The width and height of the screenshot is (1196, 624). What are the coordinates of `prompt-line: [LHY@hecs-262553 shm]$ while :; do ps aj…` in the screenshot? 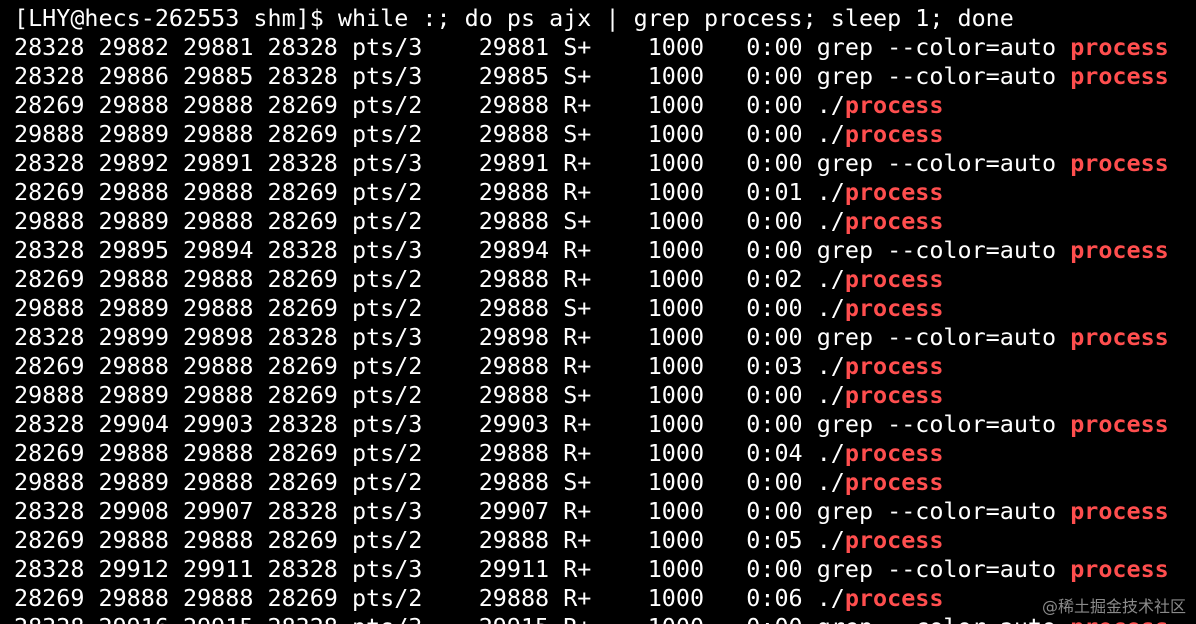 It's located at (514, 18).